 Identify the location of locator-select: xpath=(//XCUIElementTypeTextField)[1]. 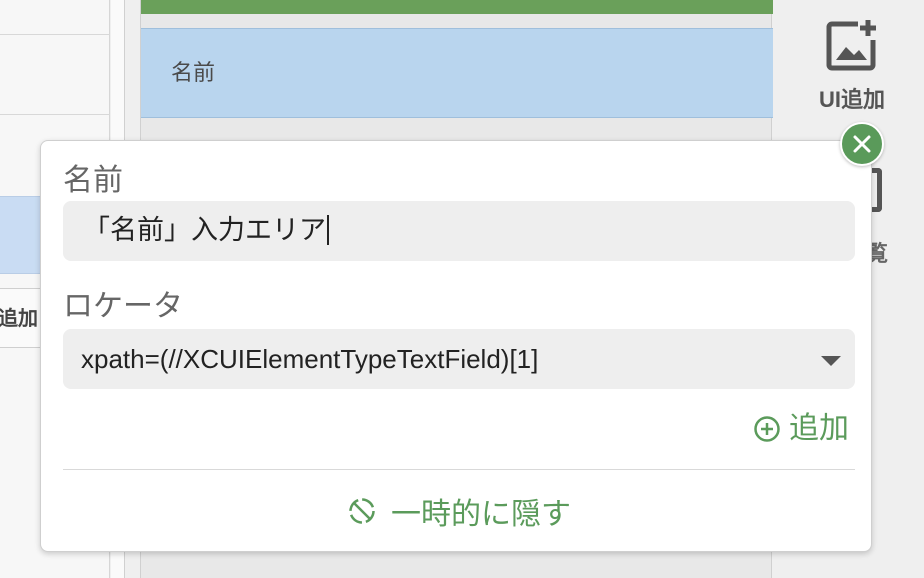
(459, 359).